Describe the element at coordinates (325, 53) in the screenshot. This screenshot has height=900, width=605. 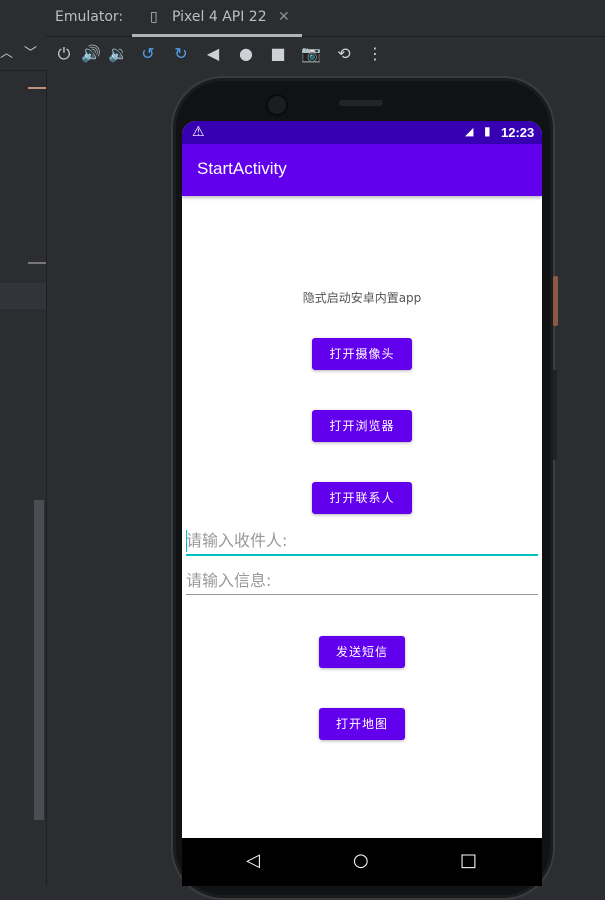
I see `emulator-toolbar: ⏻ 🔊 🔉 ↺ ↻ ◀ ● ■ 📷 ⟲ ⋮` at that location.